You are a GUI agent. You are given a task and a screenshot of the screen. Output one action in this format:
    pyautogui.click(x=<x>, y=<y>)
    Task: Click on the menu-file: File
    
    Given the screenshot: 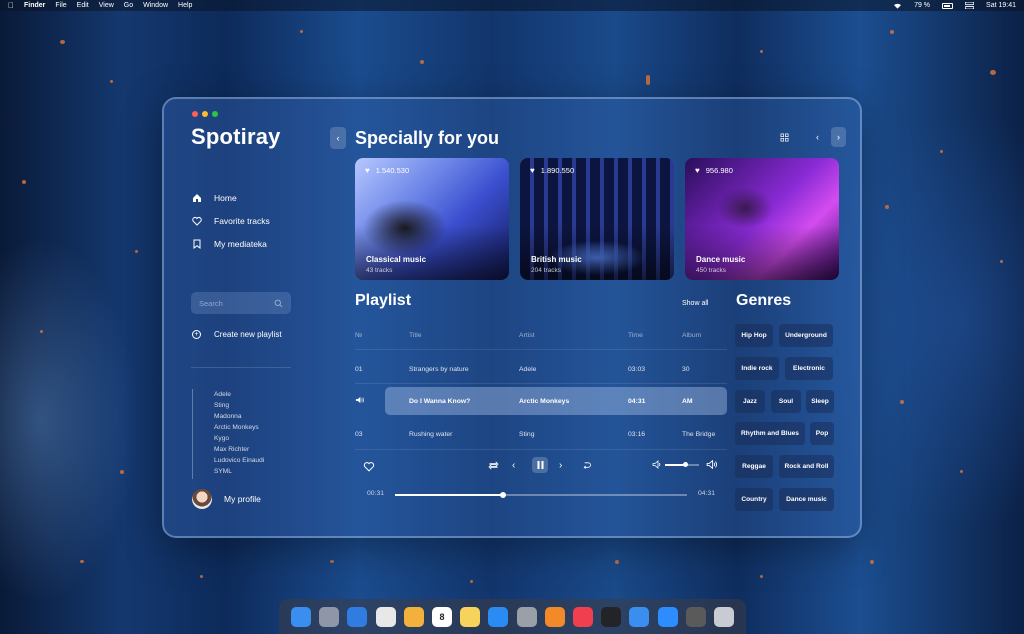 What is the action you would take?
    pyautogui.click(x=60, y=5)
    